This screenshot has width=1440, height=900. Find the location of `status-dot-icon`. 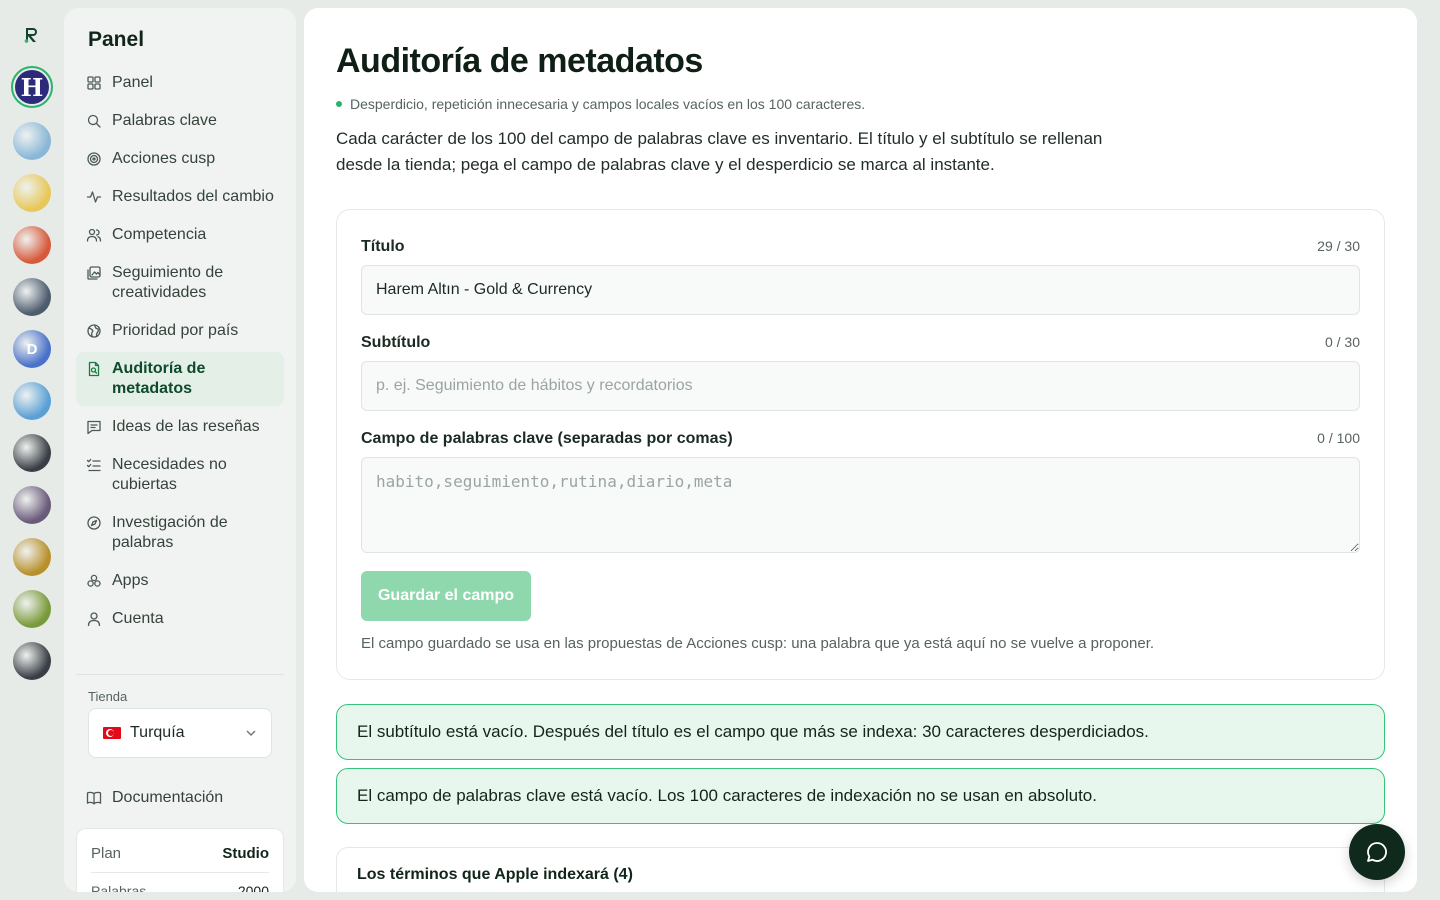

status-dot-icon is located at coordinates (339, 104).